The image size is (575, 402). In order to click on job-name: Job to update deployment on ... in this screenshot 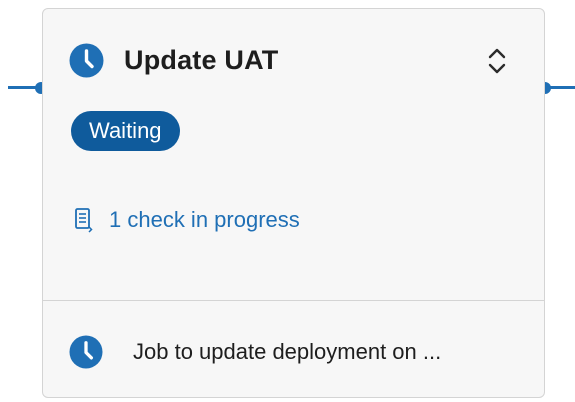, I will do `click(287, 351)`.